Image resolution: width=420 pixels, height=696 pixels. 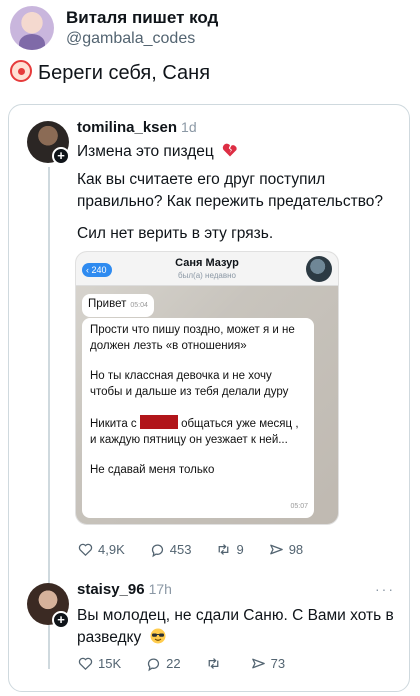 What do you see at coordinates (158, 422) in the screenshot?
I see `redaction-box` at bounding box center [158, 422].